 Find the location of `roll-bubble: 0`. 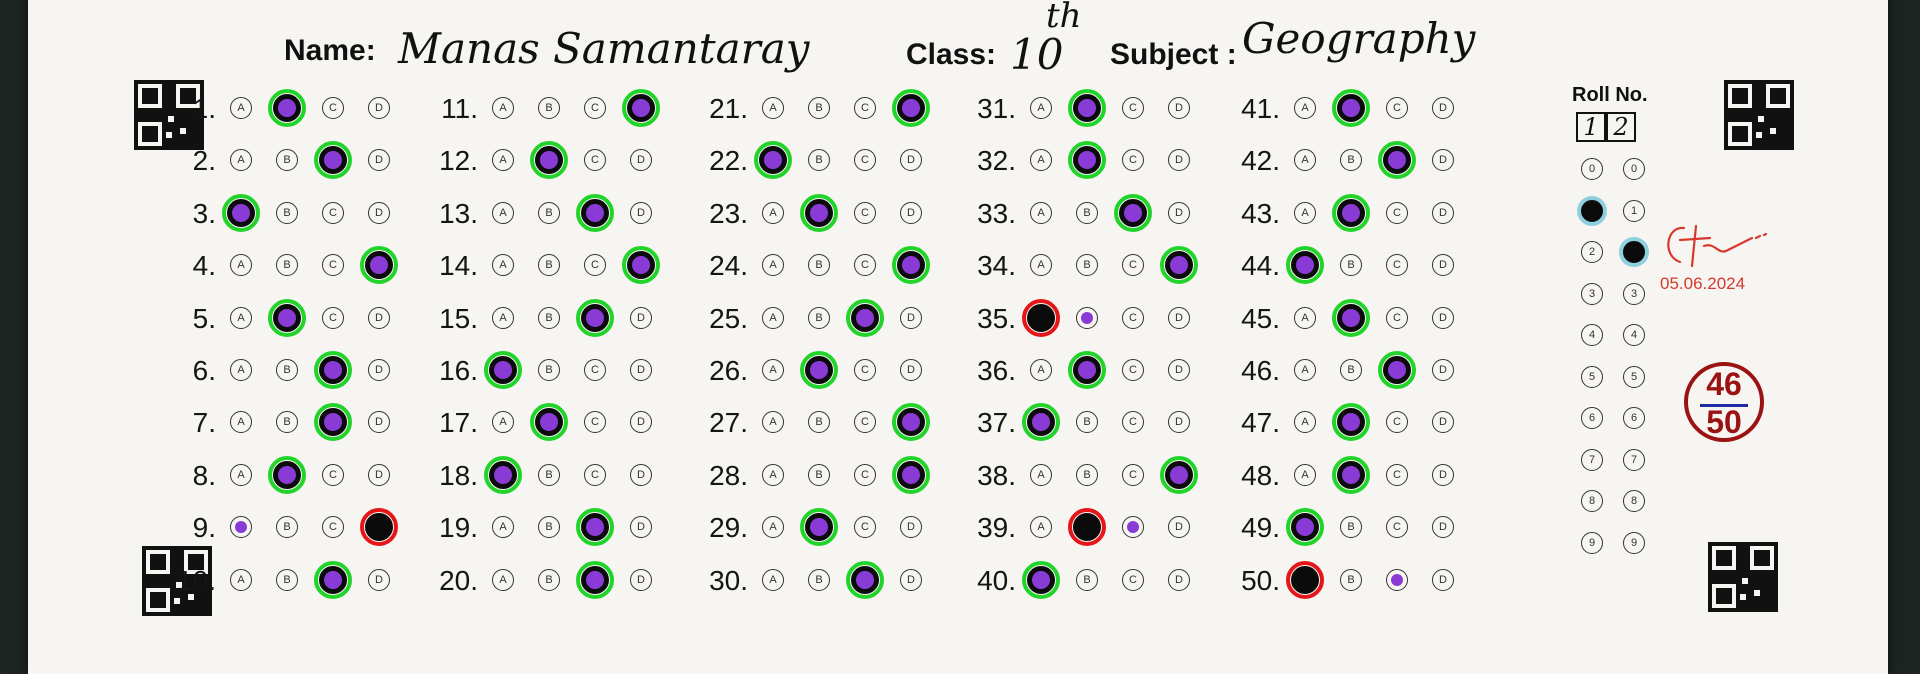

roll-bubble: 0 is located at coordinates (1592, 169).